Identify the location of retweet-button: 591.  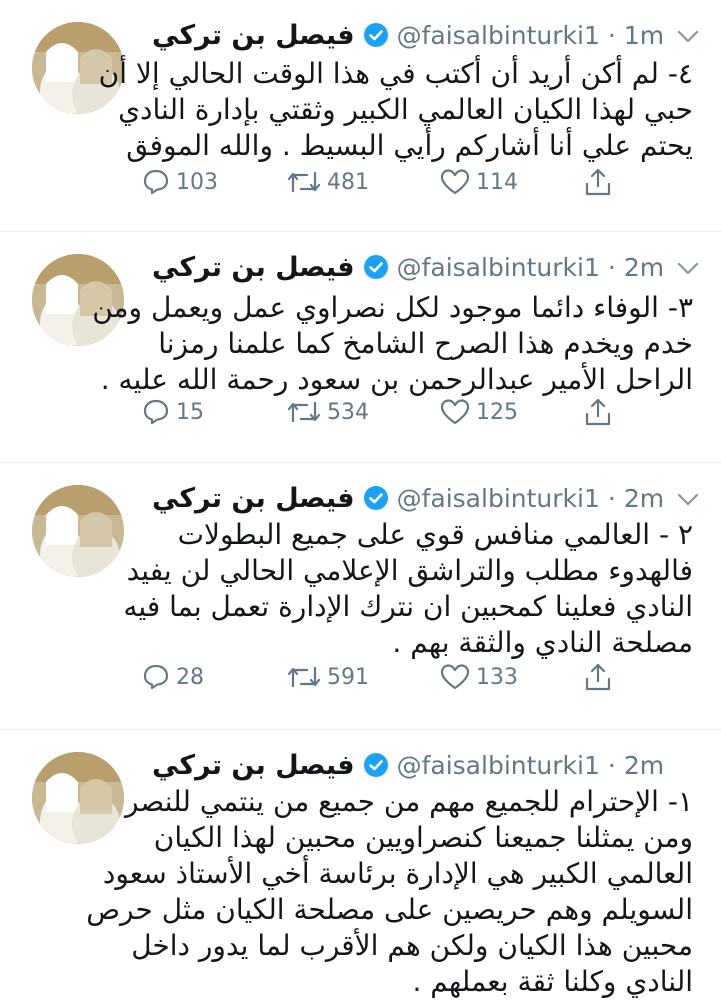
(328, 677).